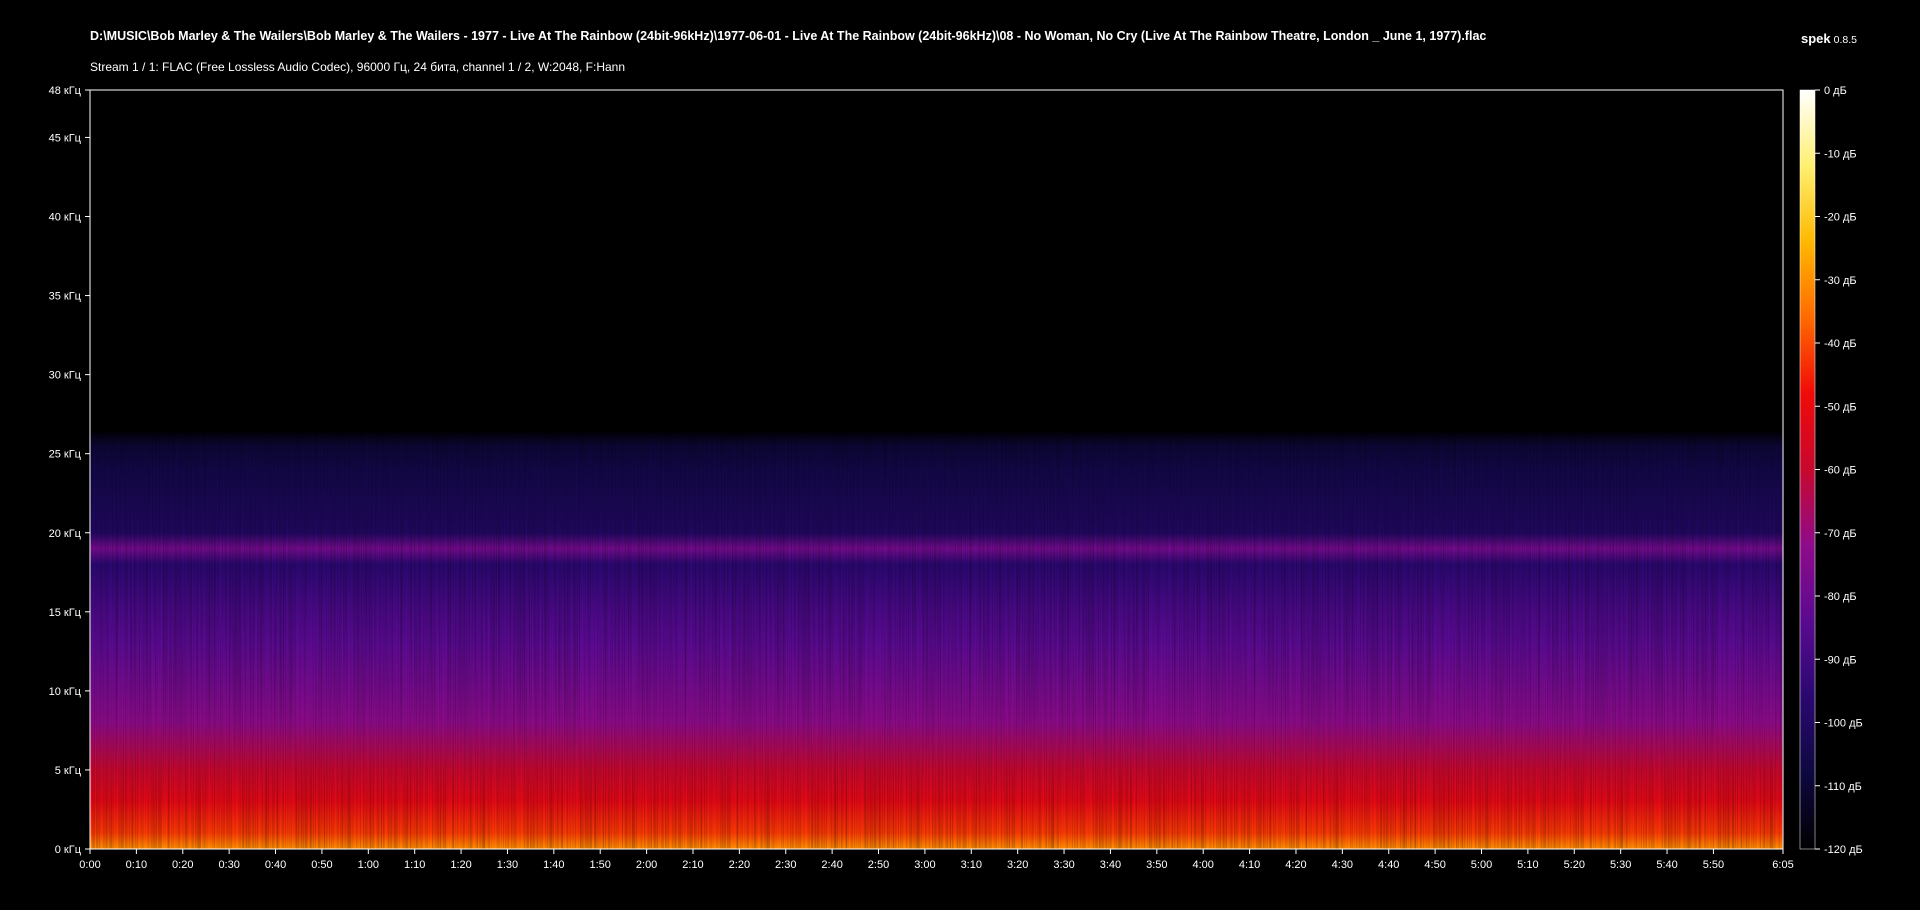 The width and height of the screenshot is (1920, 910). I want to click on x-tick-label: 0:50, so click(321, 865).